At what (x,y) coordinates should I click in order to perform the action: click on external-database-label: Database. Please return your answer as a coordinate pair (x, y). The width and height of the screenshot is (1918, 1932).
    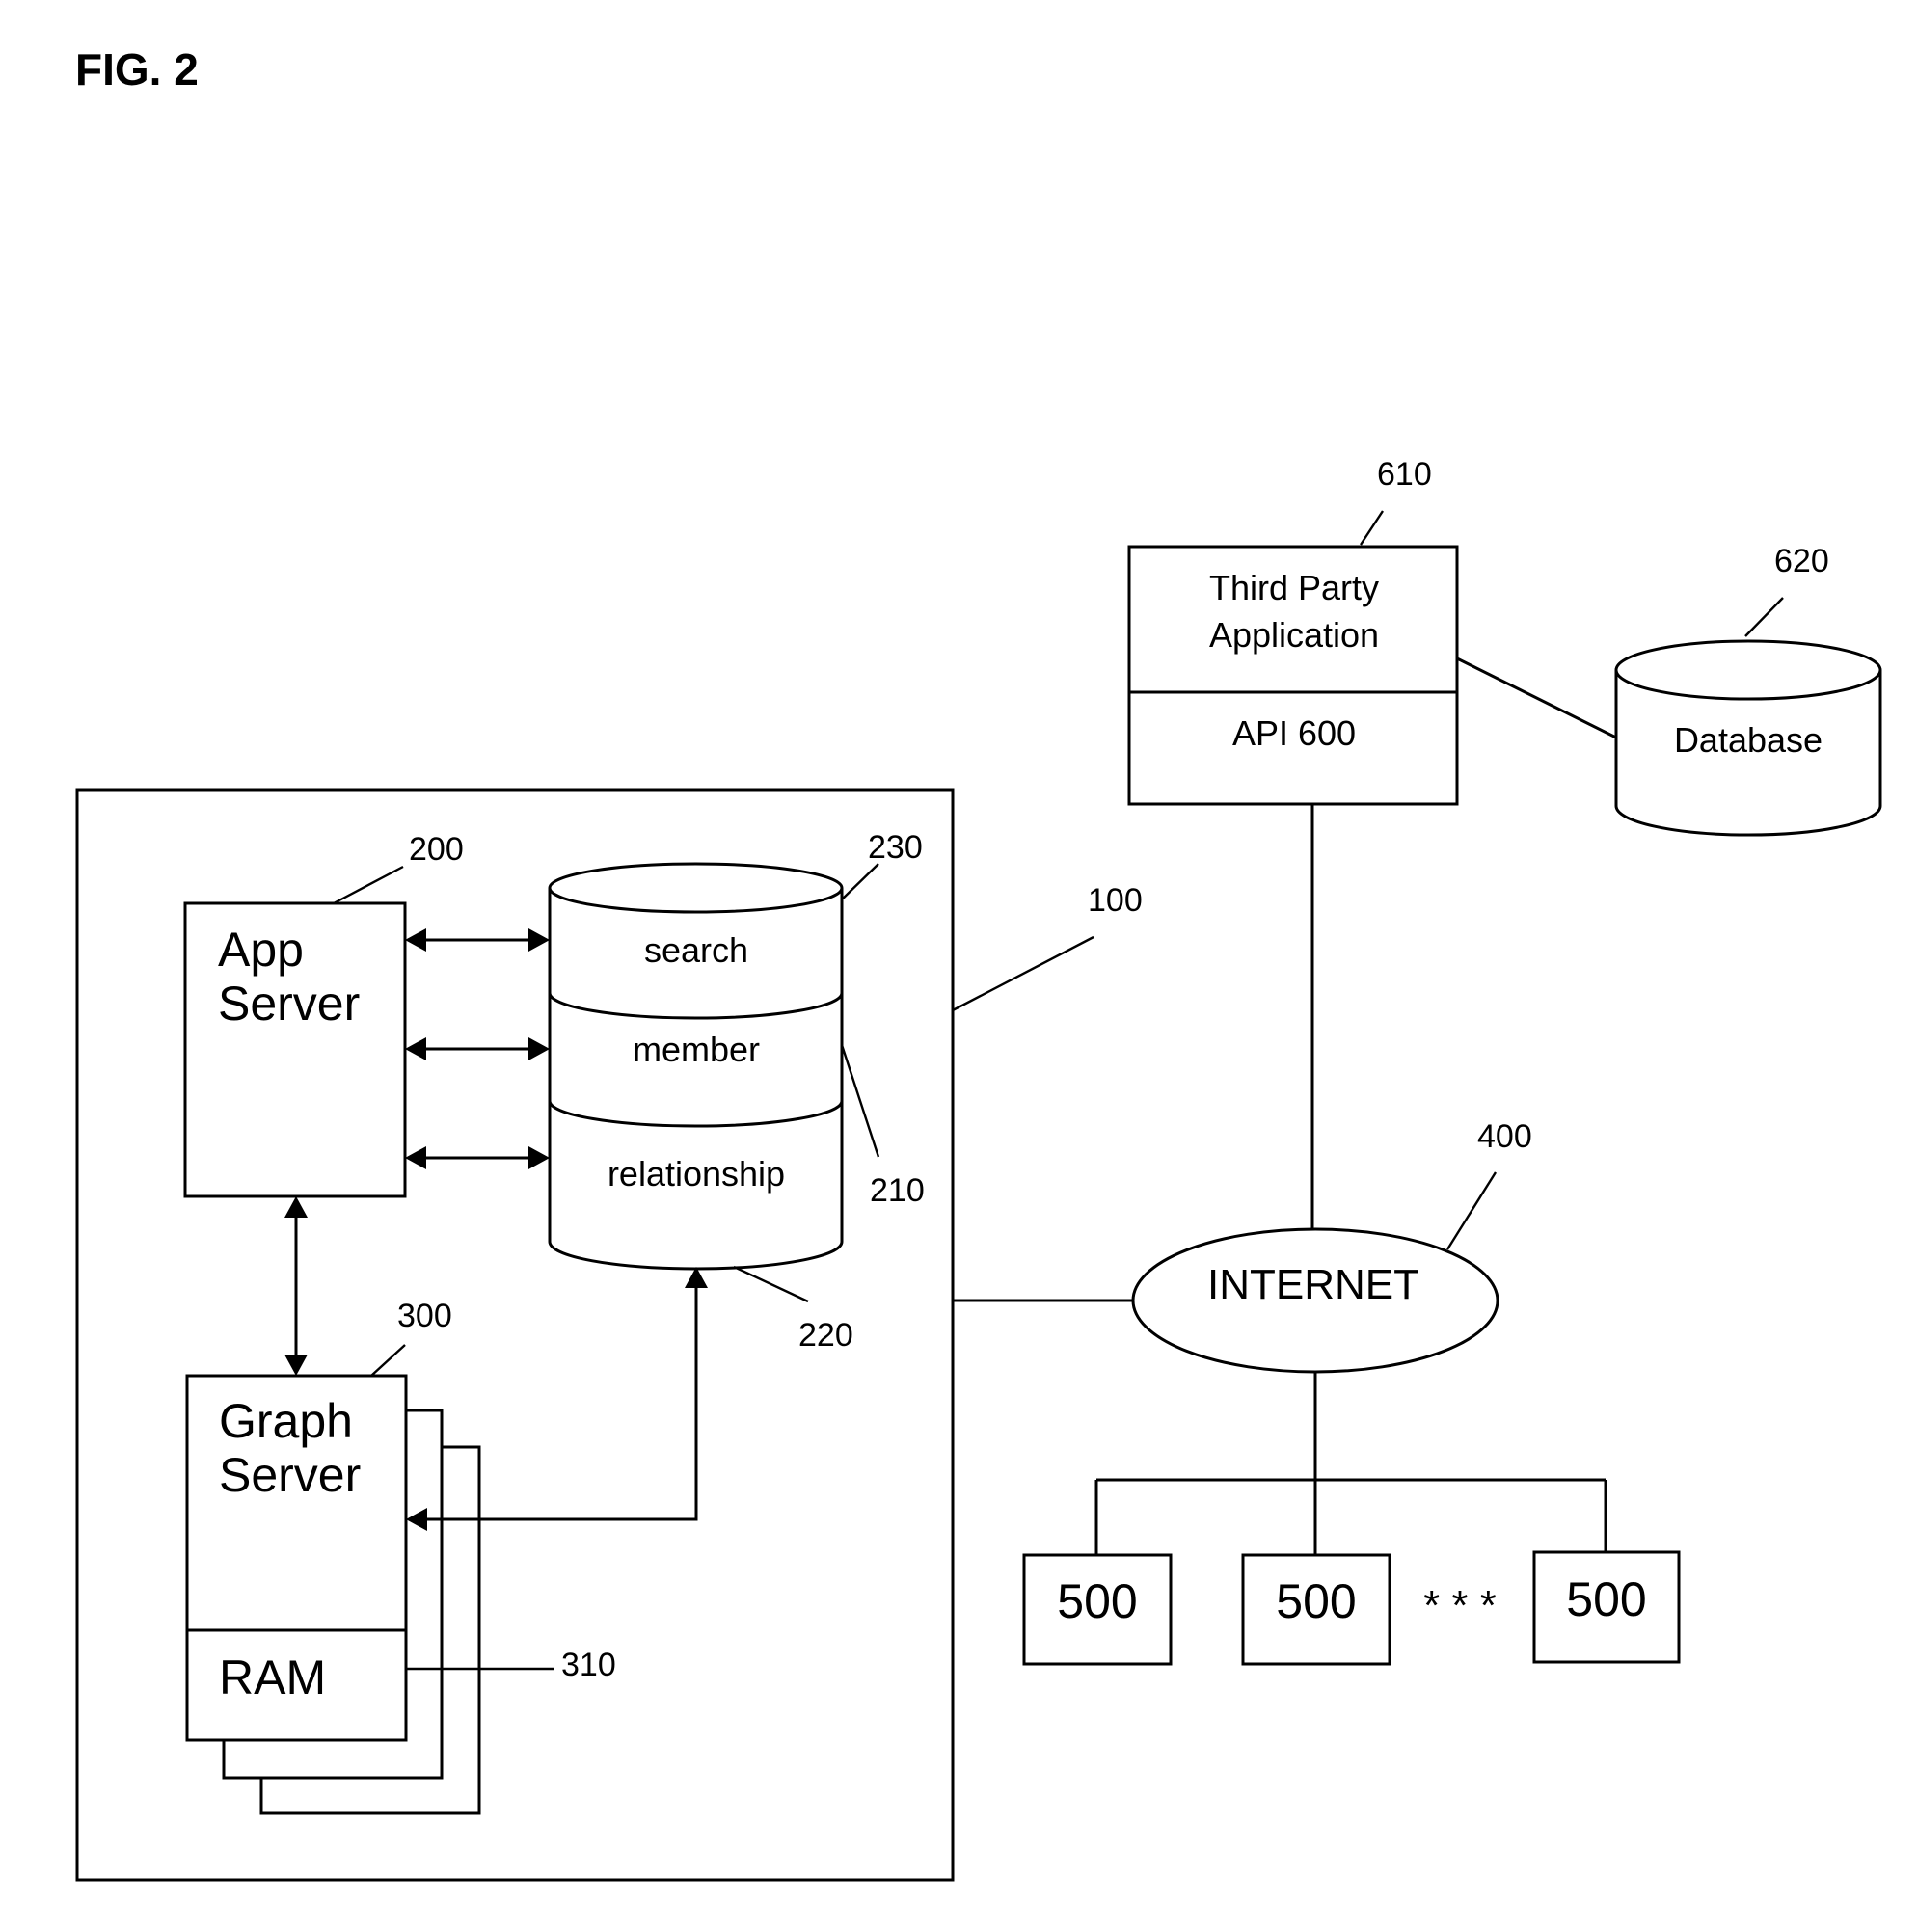
    Looking at the image, I should click on (1748, 740).